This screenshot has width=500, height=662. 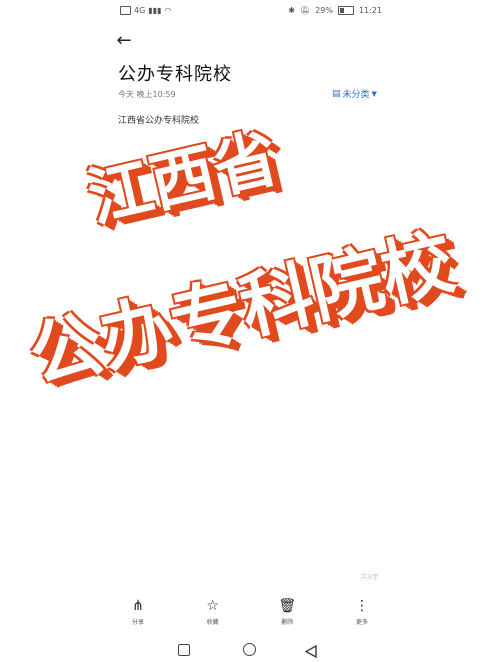 I want to click on bluetooth-icon: ✱, so click(x=291, y=10).